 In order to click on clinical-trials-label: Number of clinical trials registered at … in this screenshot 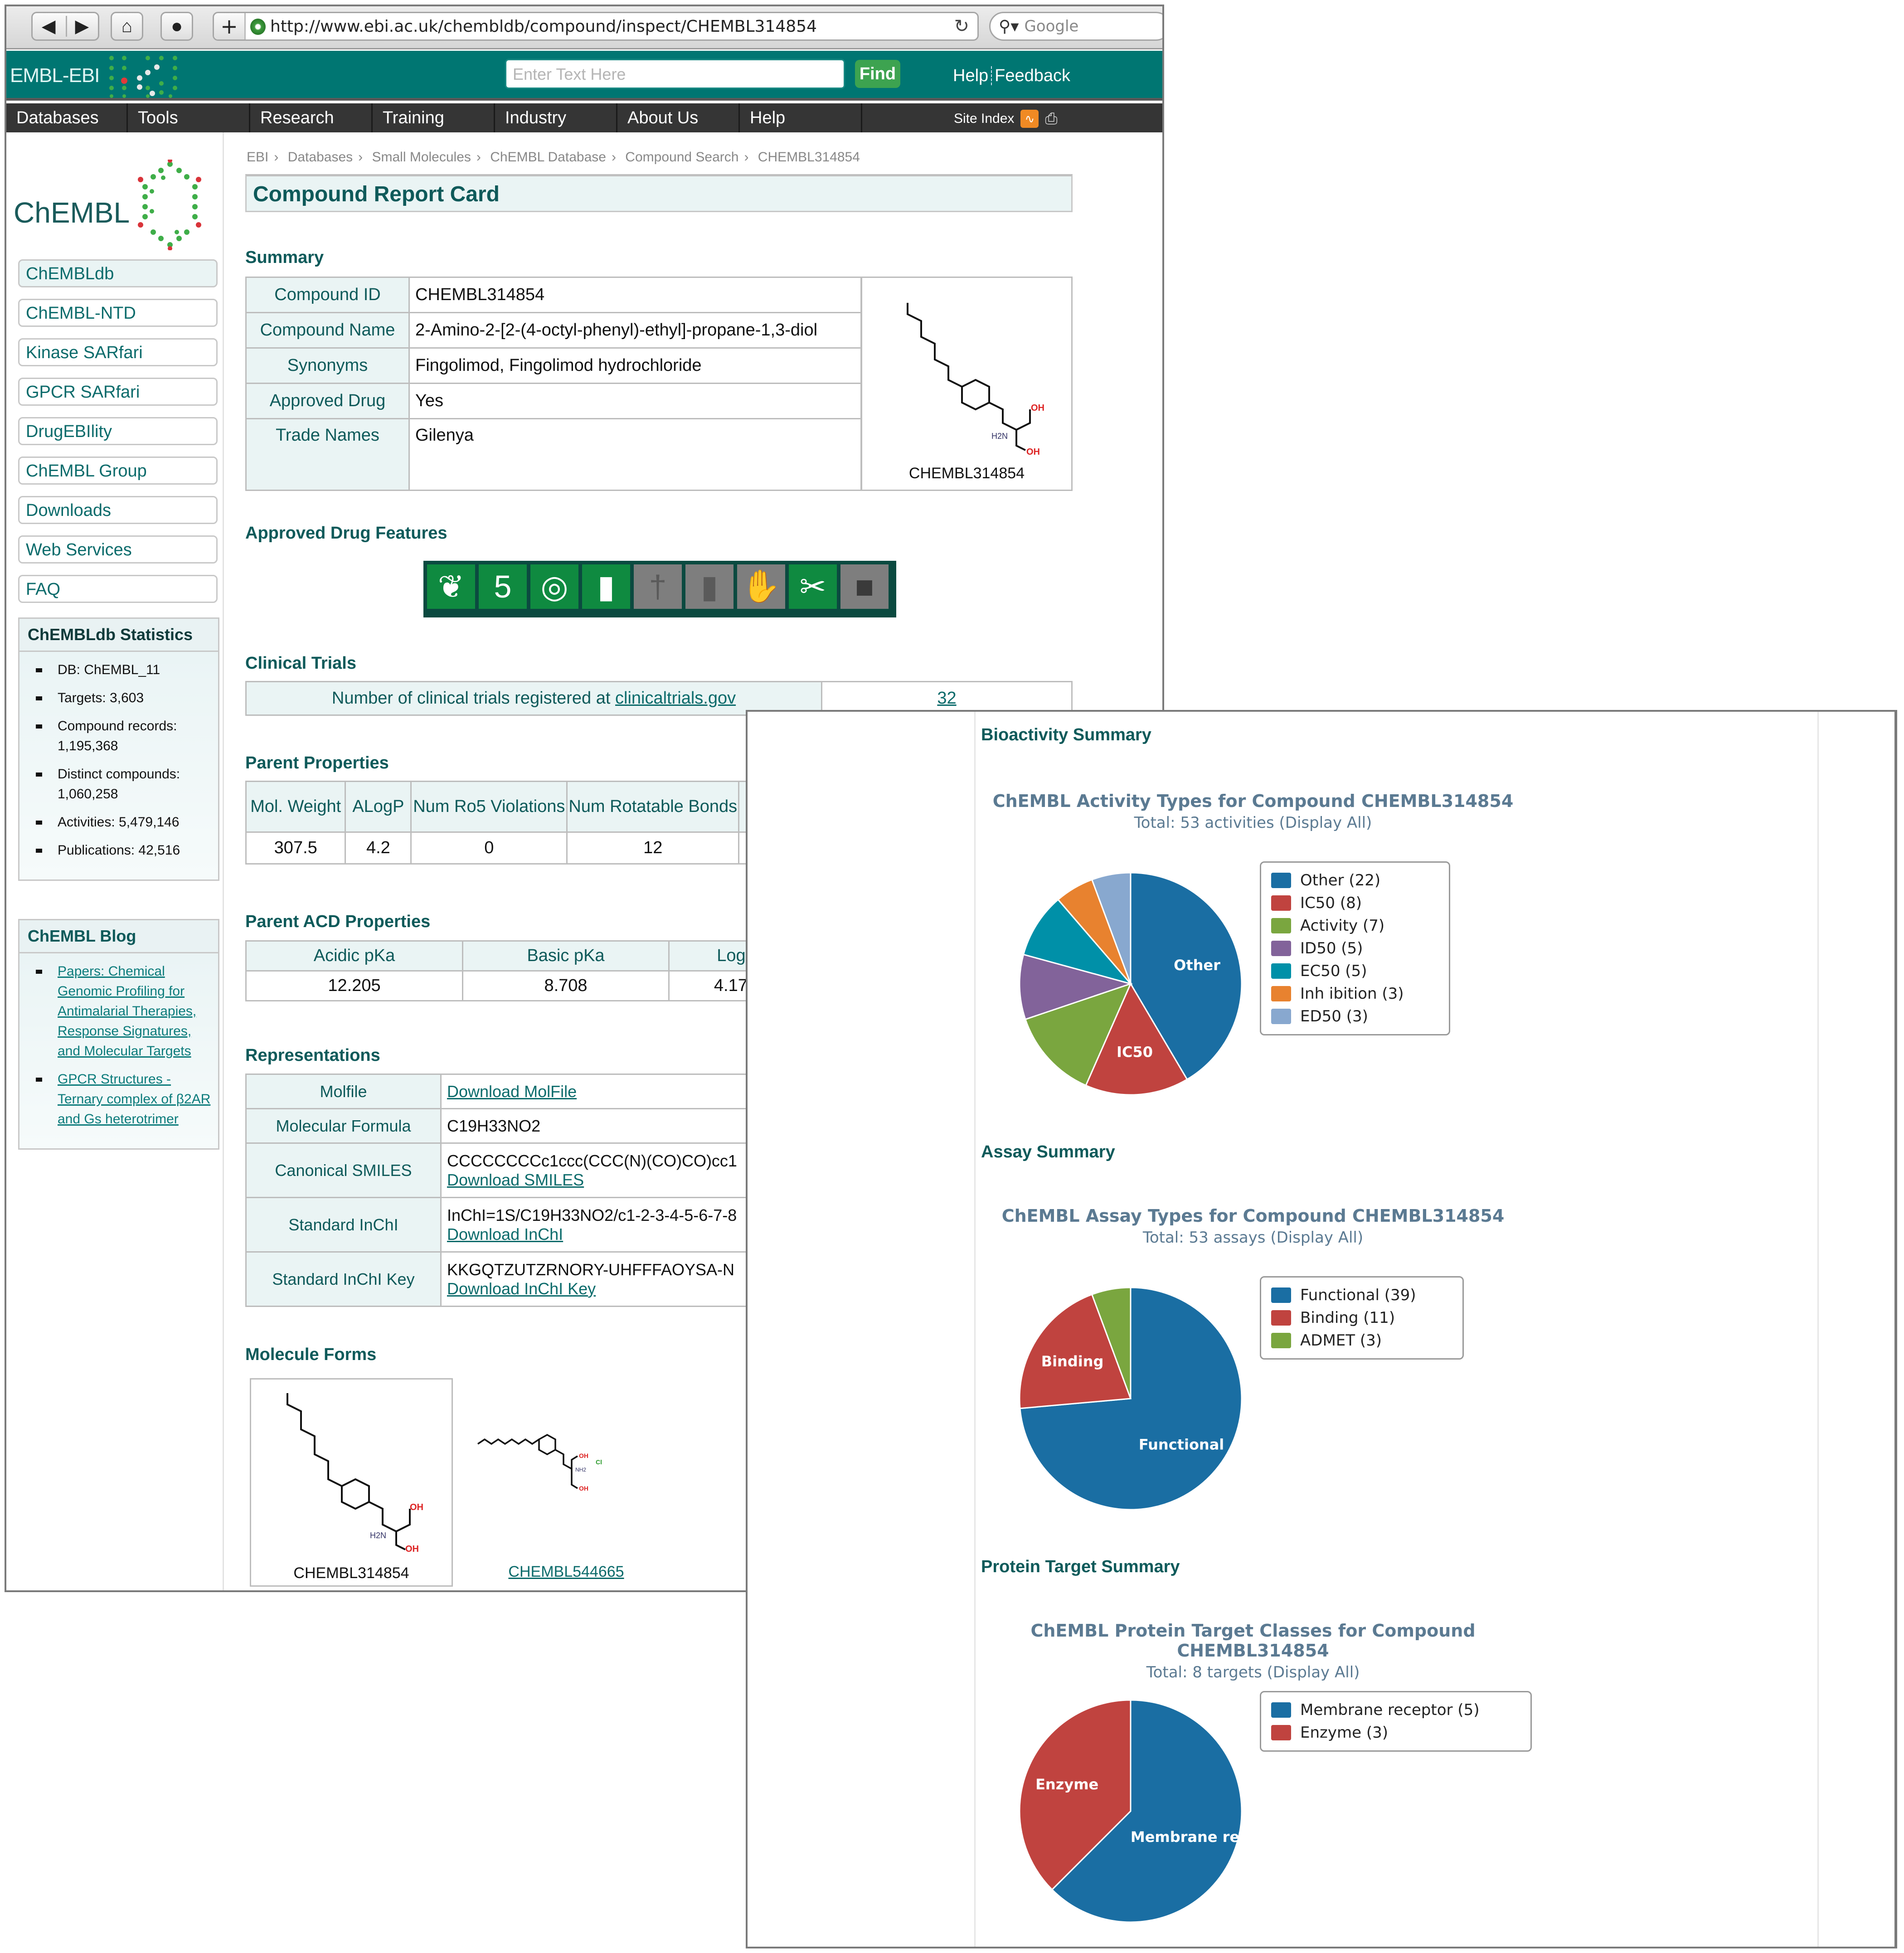, I will do `click(533, 698)`.